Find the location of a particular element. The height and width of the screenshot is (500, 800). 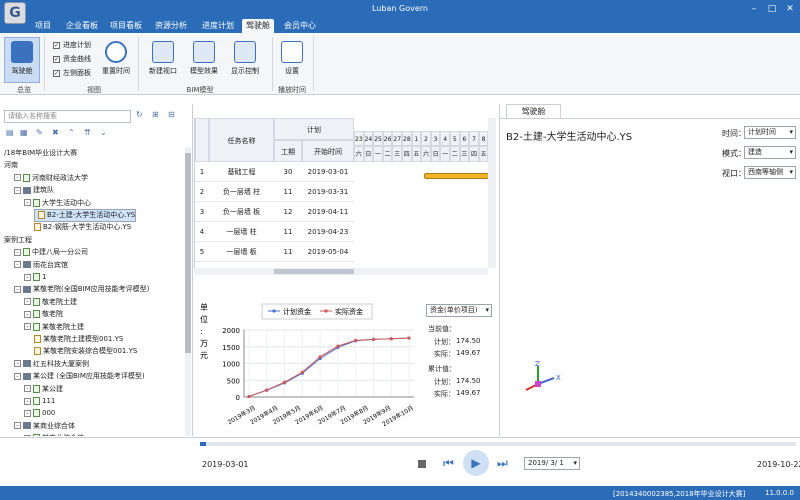

import-icon: ▦ is located at coordinates (24, 132).